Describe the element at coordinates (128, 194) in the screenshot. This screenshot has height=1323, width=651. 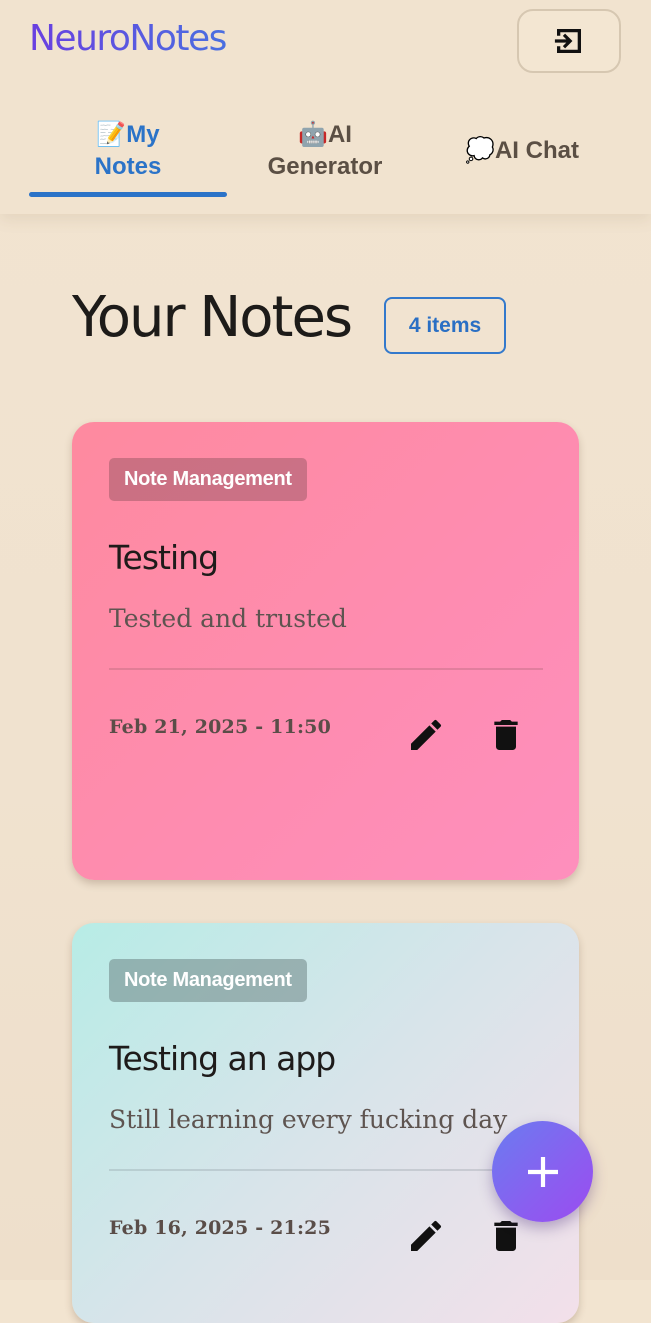
I see `active-tab-indicator` at that location.